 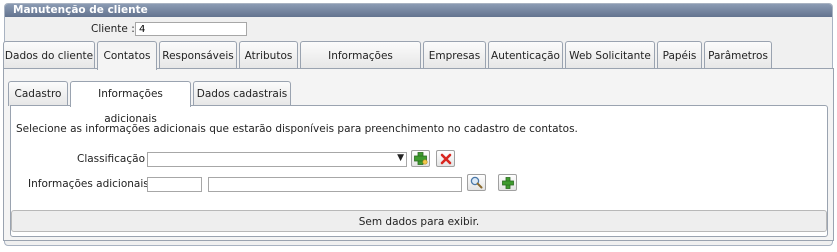 I want to click on panel-title: Manutenção de cliente, so click(x=418, y=10).